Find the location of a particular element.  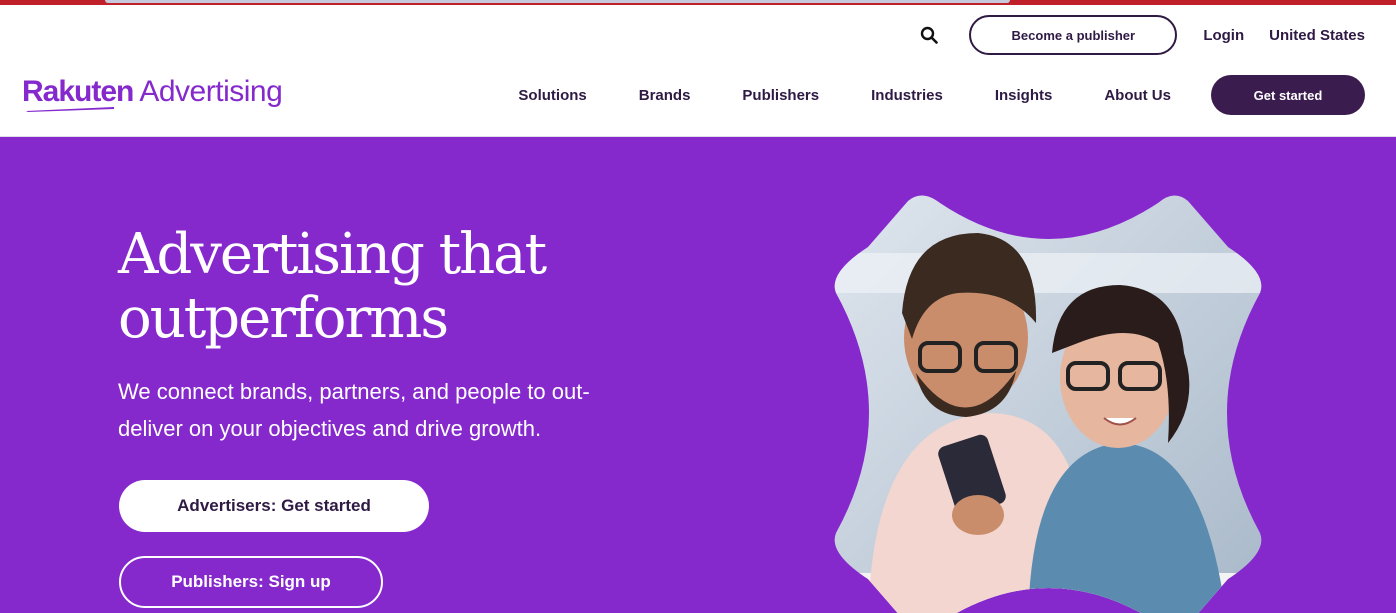

search-icon is located at coordinates (930, 35).